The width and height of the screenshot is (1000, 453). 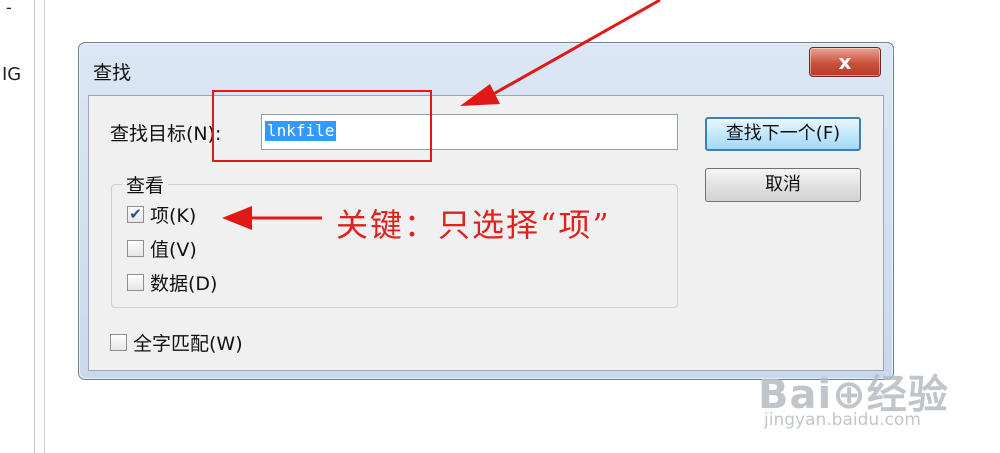 I want to click on find-next-button: 查找下一个(F), so click(x=783, y=134).